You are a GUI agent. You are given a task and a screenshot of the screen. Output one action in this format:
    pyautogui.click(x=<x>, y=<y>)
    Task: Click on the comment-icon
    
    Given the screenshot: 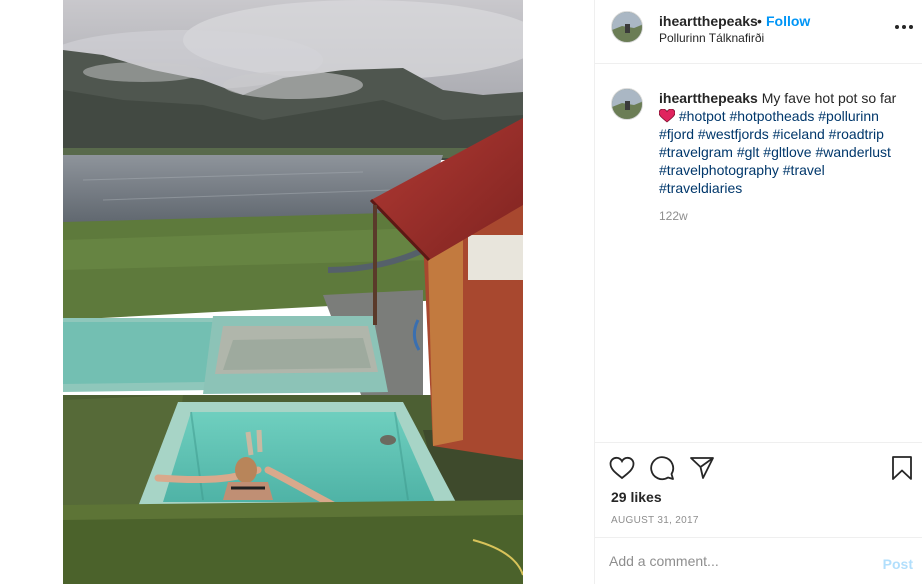 What is the action you would take?
    pyautogui.click(x=662, y=468)
    